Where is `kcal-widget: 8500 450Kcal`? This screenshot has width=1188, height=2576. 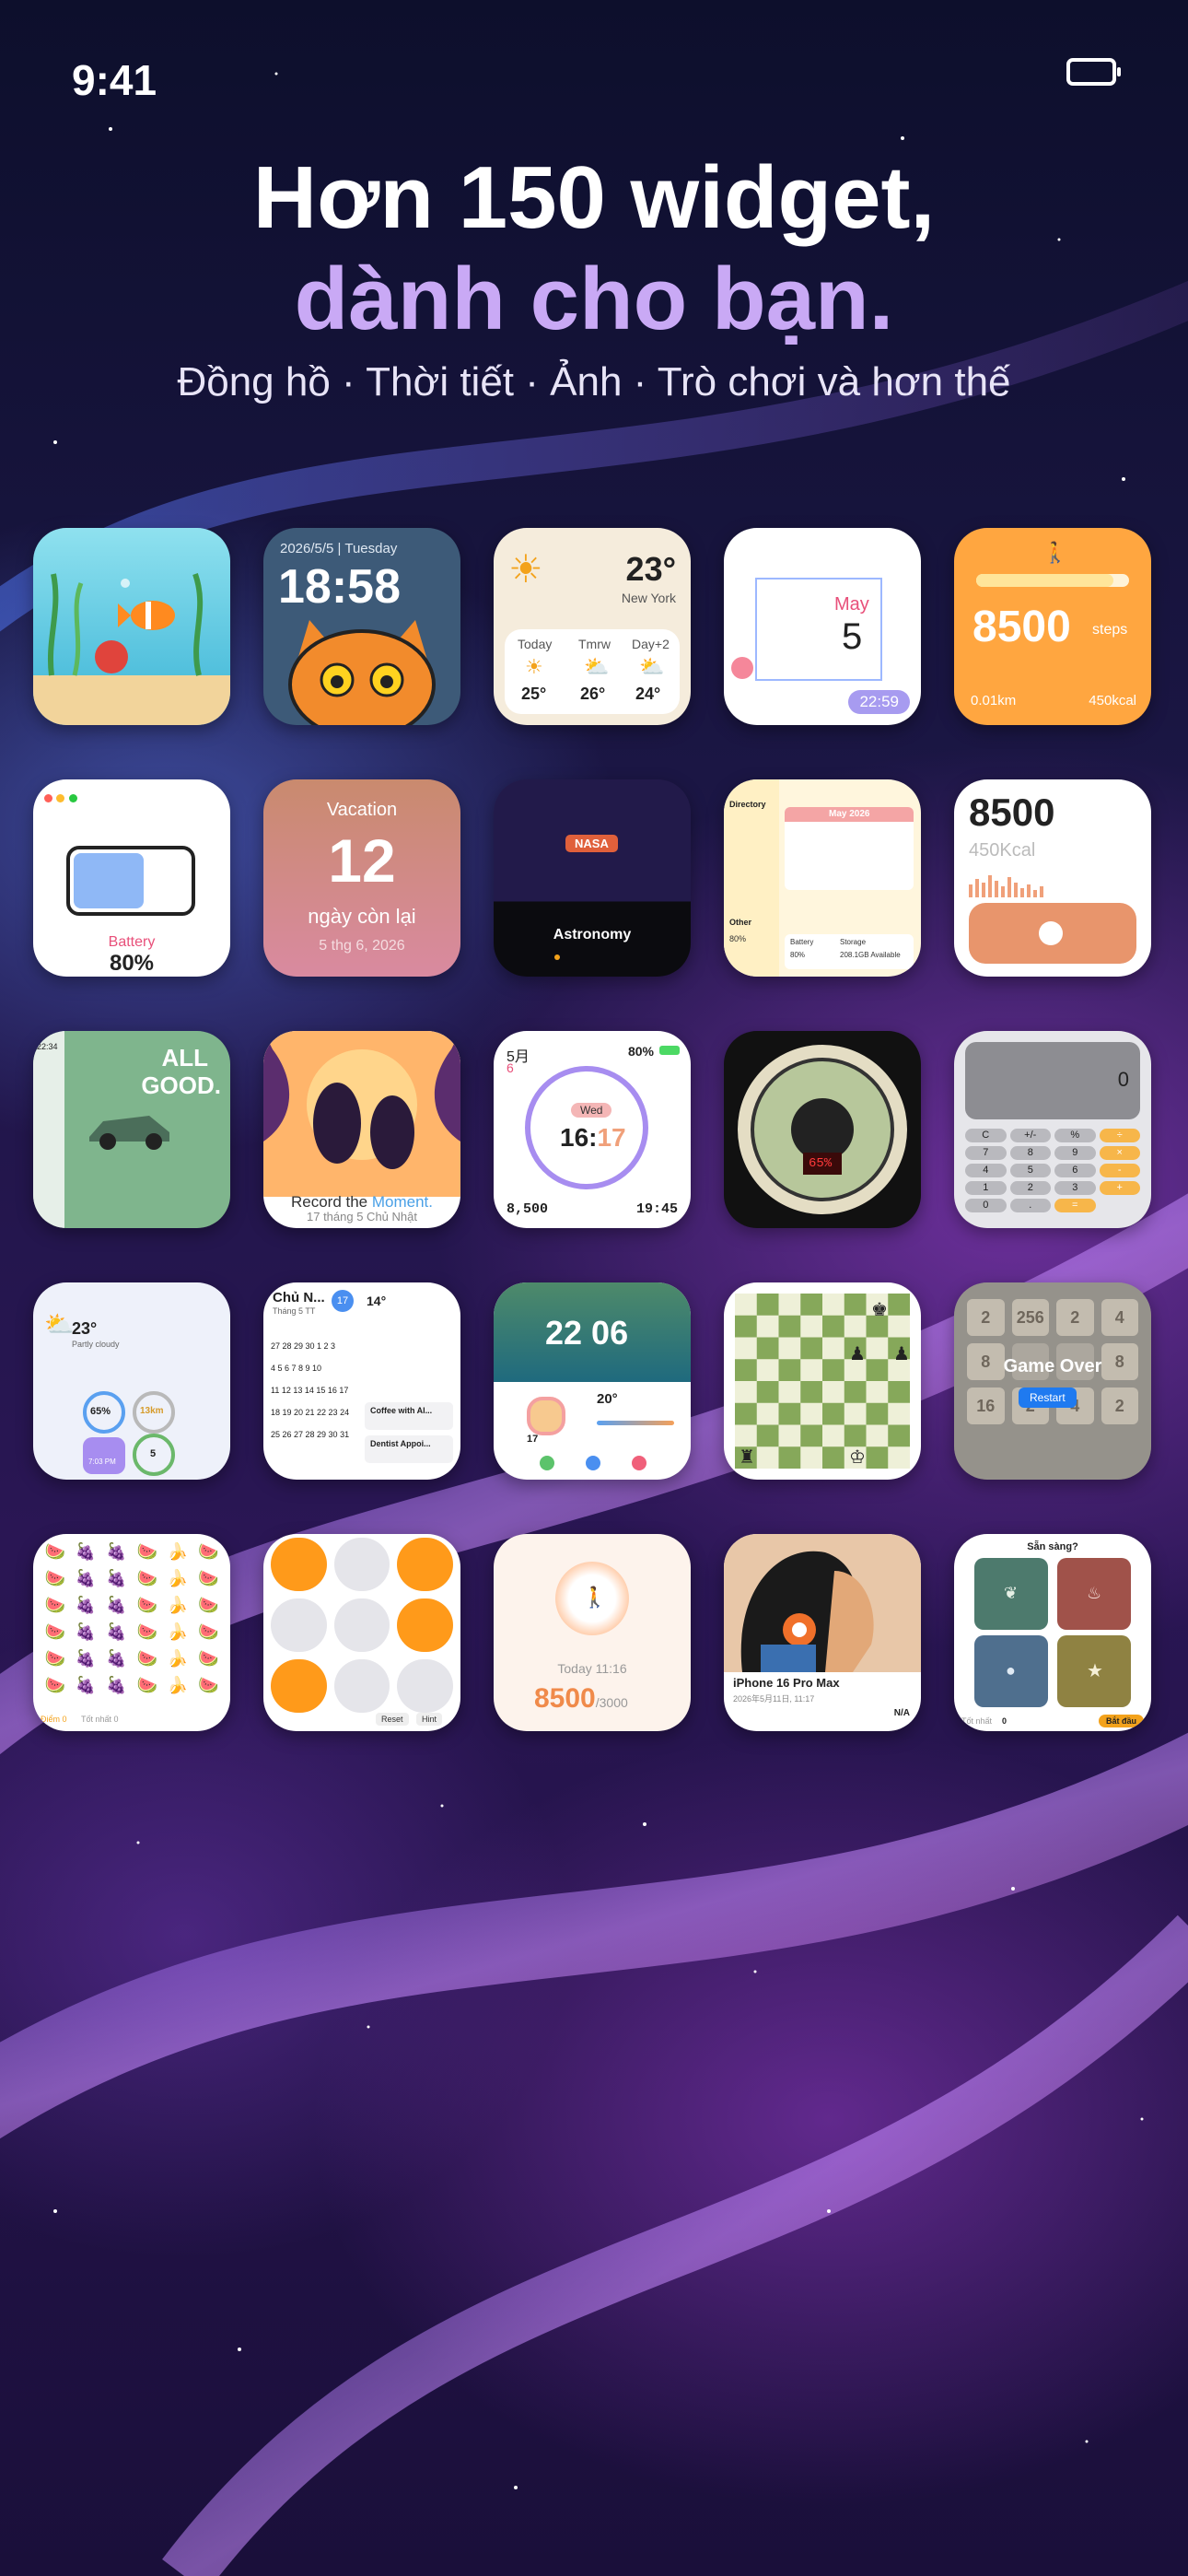
kcal-widget: 8500 450Kcal is located at coordinates (1052, 878).